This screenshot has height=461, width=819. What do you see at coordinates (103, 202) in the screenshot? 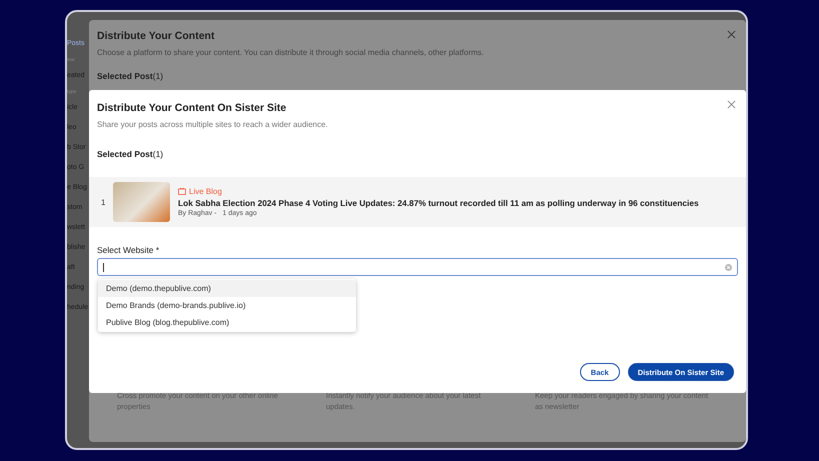
I see `post-index: 1` at bounding box center [103, 202].